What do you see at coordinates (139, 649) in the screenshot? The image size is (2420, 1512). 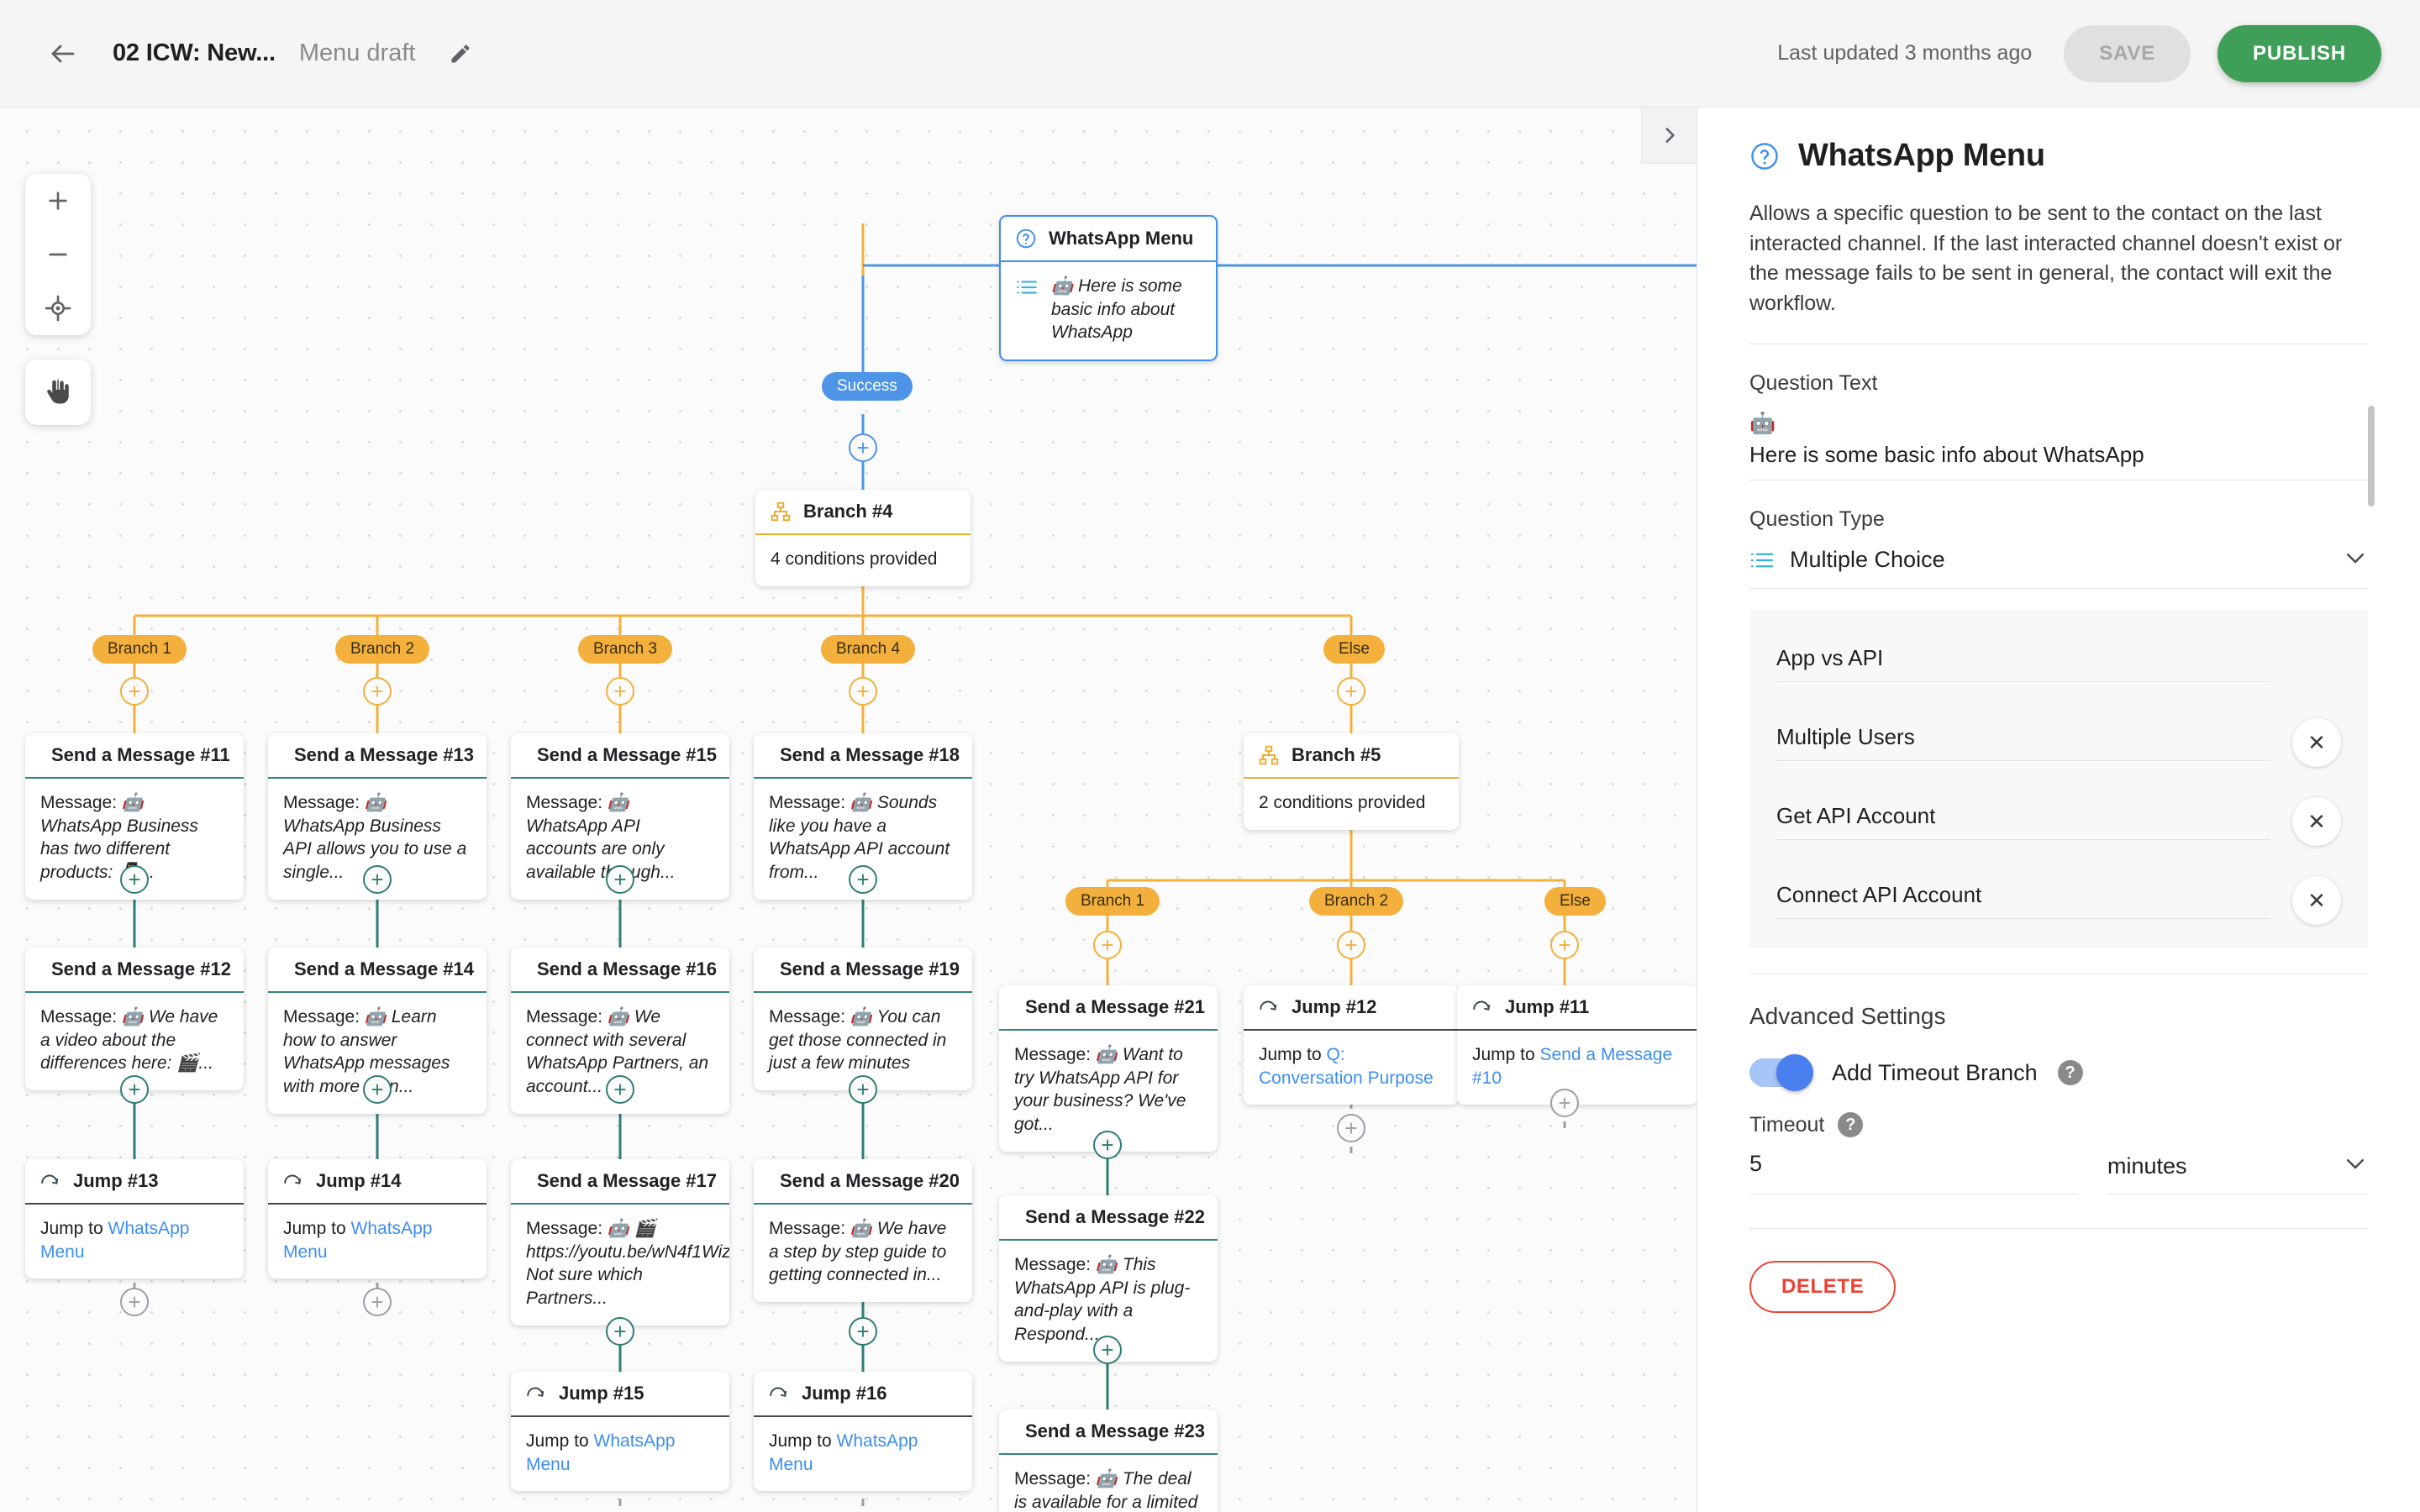 I see `edge-label-branch-1: Branch 1` at bounding box center [139, 649].